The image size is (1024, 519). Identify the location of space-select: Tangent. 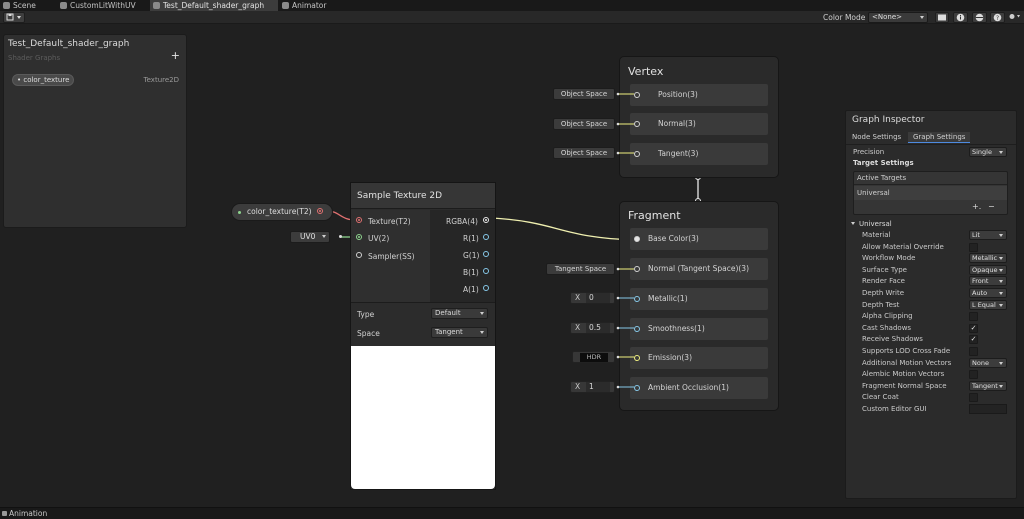
(459, 332).